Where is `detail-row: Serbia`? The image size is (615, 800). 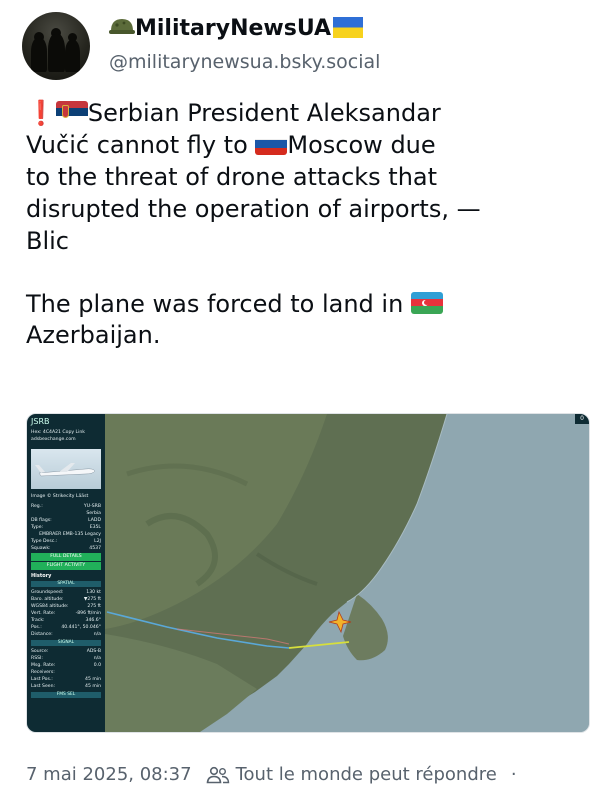 detail-row: Serbia is located at coordinates (93, 513).